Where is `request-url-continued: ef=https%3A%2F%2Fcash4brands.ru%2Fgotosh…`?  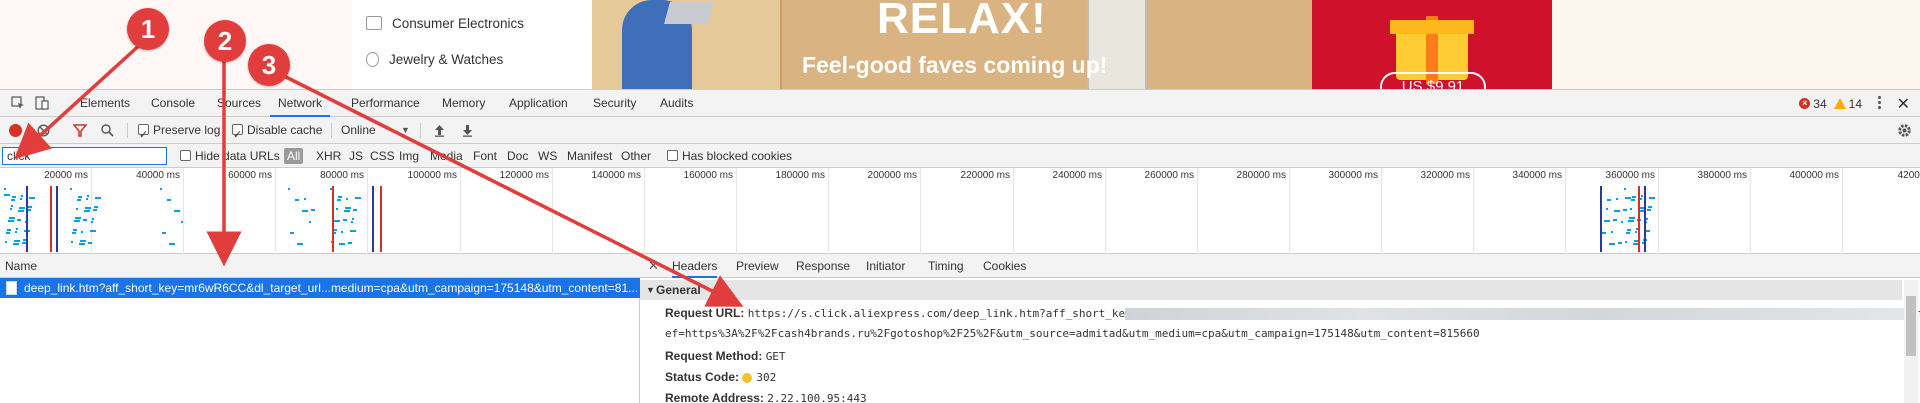
request-url-continued: ef=https%3A%2F%2Fcash4brands.ru%2Fgotosh… is located at coordinates (1072, 333).